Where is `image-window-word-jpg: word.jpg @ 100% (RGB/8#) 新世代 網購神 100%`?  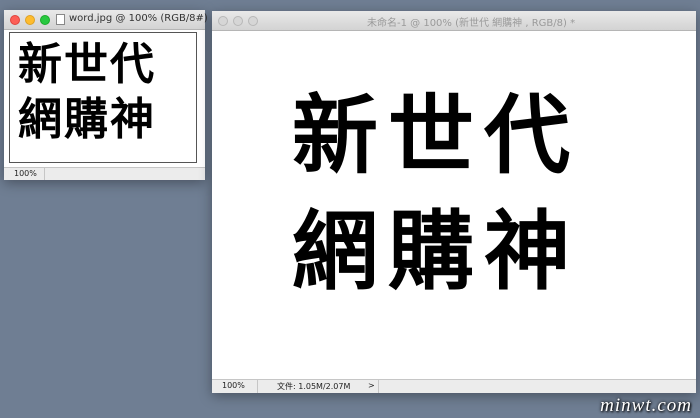
image-window-word-jpg: word.jpg @ 100% (RGB/8#) 新世代 網購神 100% is located at coordinates (106, 95).